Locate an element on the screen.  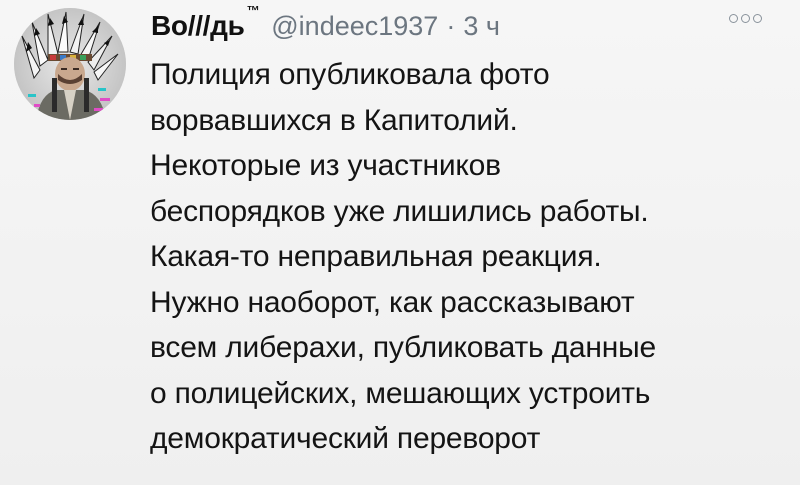
tweet-text-line: беспорядков уже лишились работы. is located at coordinates (399, 211).